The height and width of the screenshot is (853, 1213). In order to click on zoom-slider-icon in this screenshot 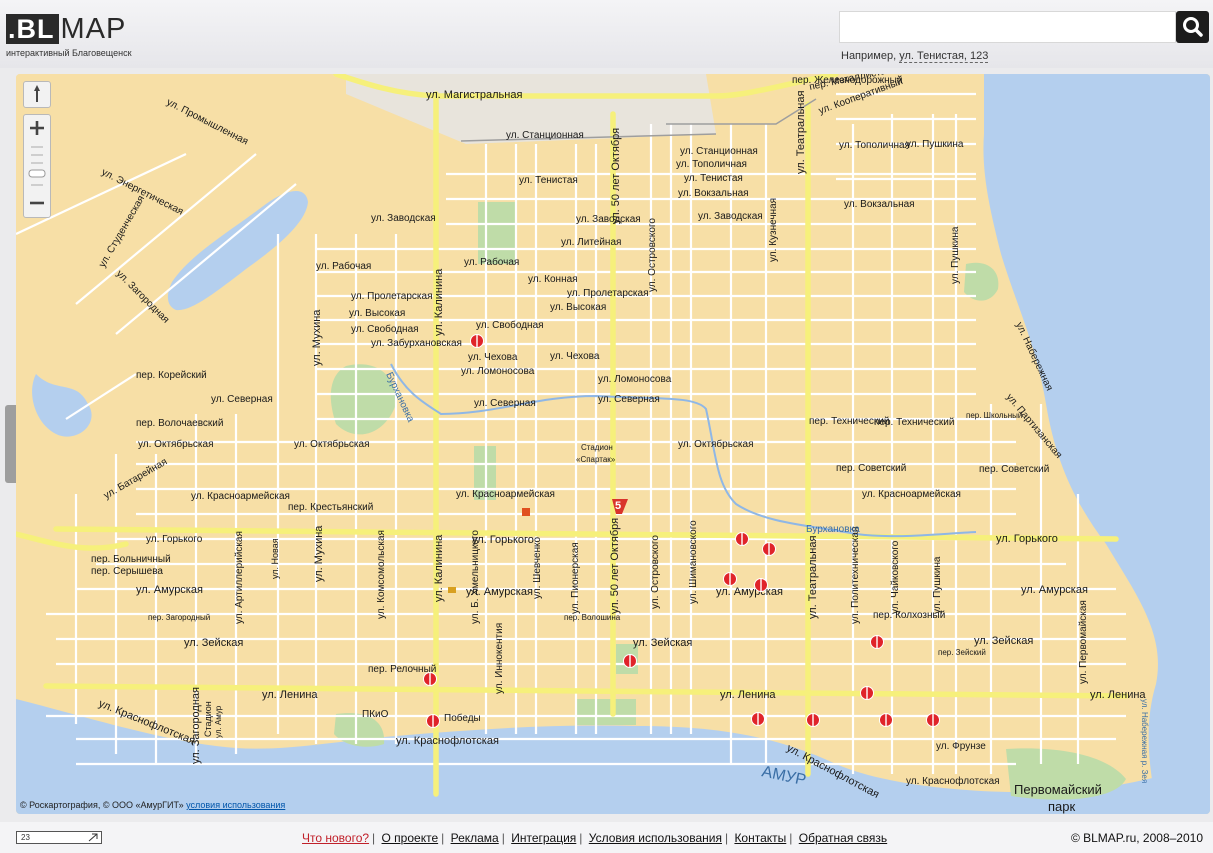, I will do `click(37, 166)`.